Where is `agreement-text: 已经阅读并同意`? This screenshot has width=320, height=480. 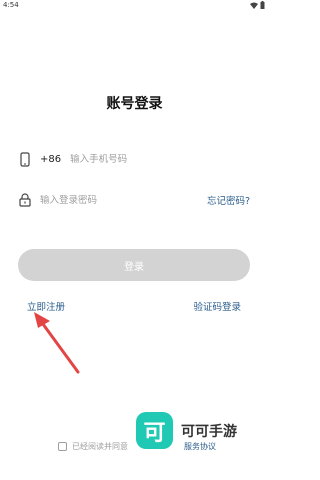
agreement-text: 已经阅读并同意 is located at coordinates (100, 446).